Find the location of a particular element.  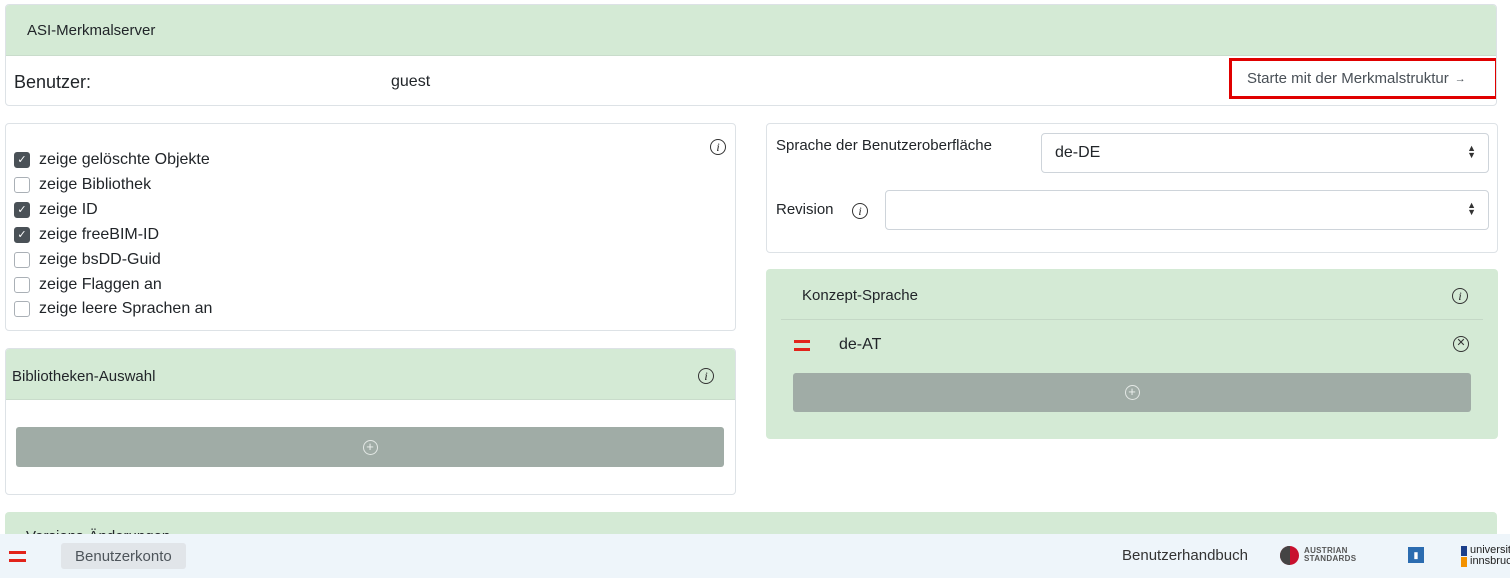

austrian-standards-mark-icon is located at coordinates (1289, 555).